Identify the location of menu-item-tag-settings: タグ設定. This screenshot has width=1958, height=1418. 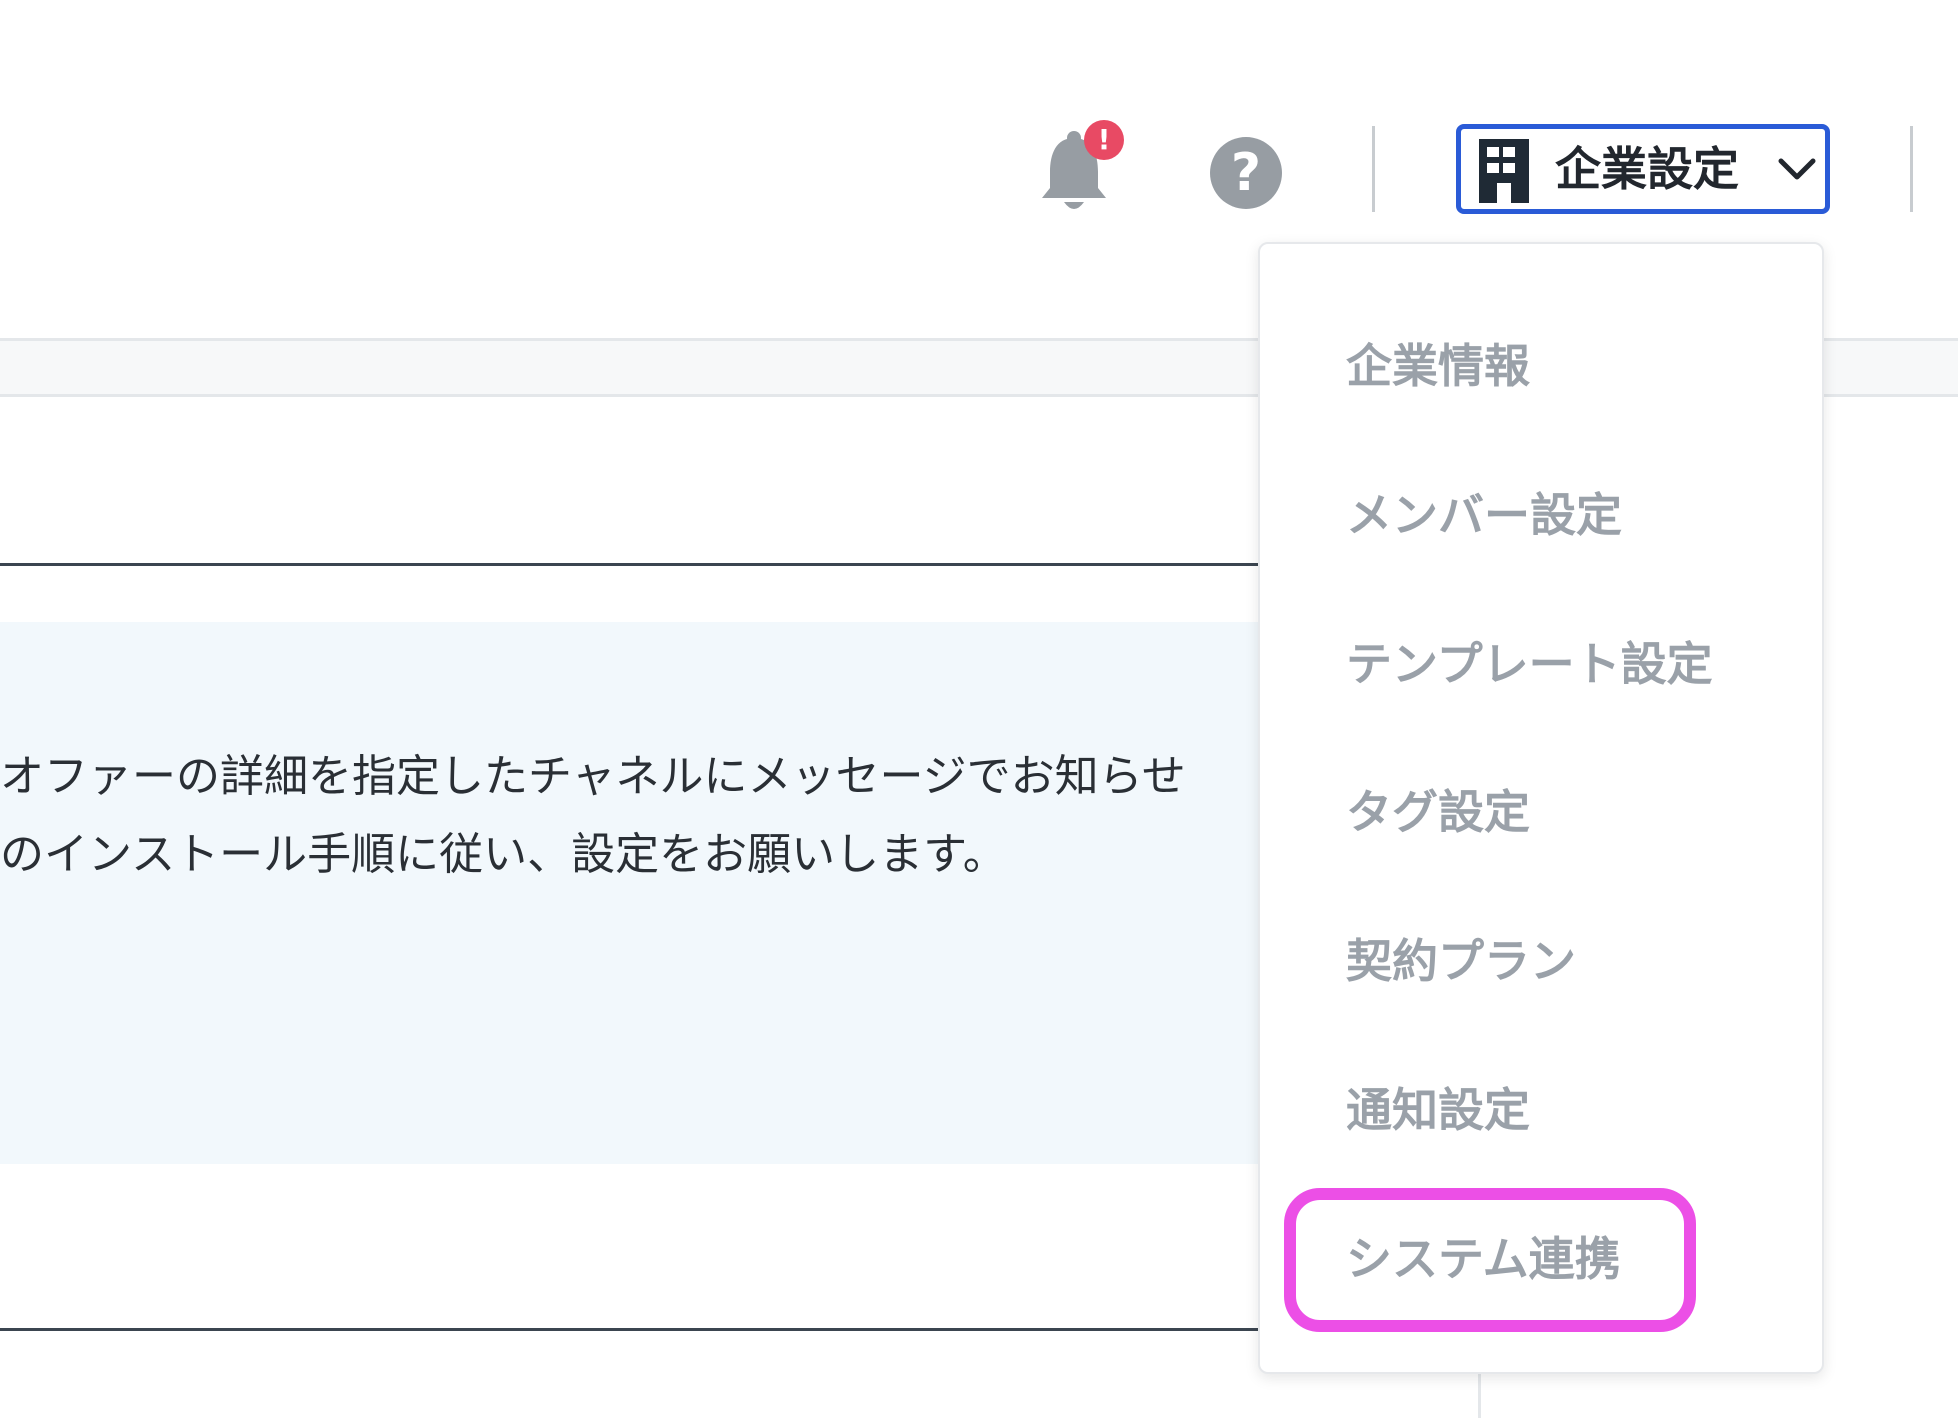
(1438, 812).